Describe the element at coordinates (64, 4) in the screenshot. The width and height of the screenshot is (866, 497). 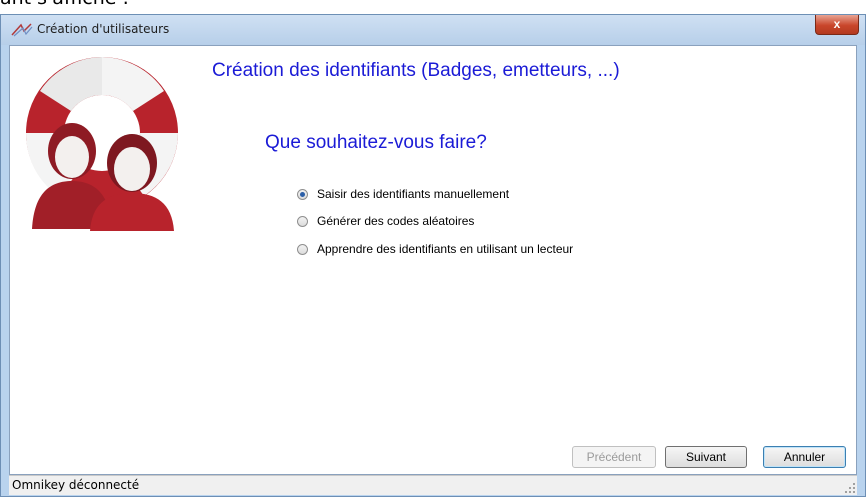
I see `document-text-fragment: ant s'affiche :` at that location.